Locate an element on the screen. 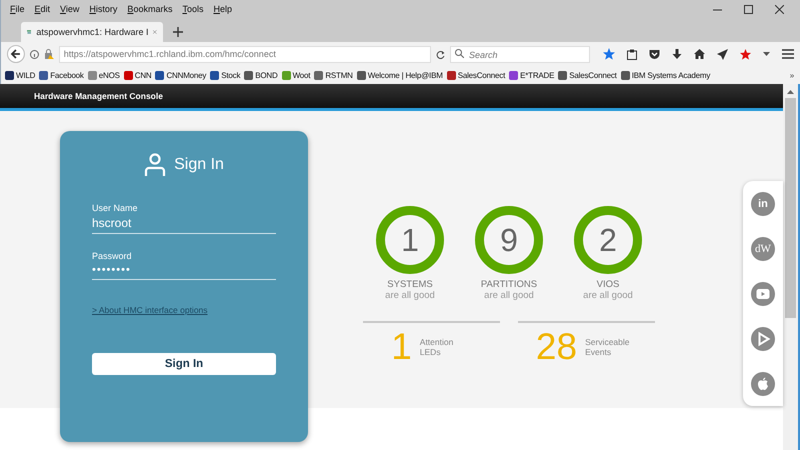 This screenshot has height=450, width=800. field-label: Password is located at coordinates (112, 256).